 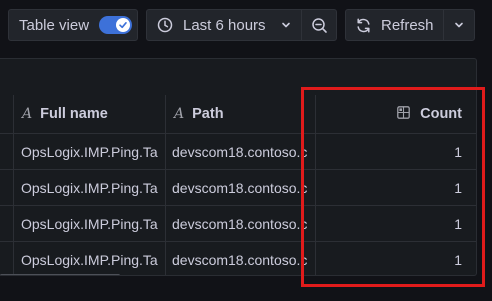 I want to click on time-range-label: Last 6 hours, so click(x=224, y=25).